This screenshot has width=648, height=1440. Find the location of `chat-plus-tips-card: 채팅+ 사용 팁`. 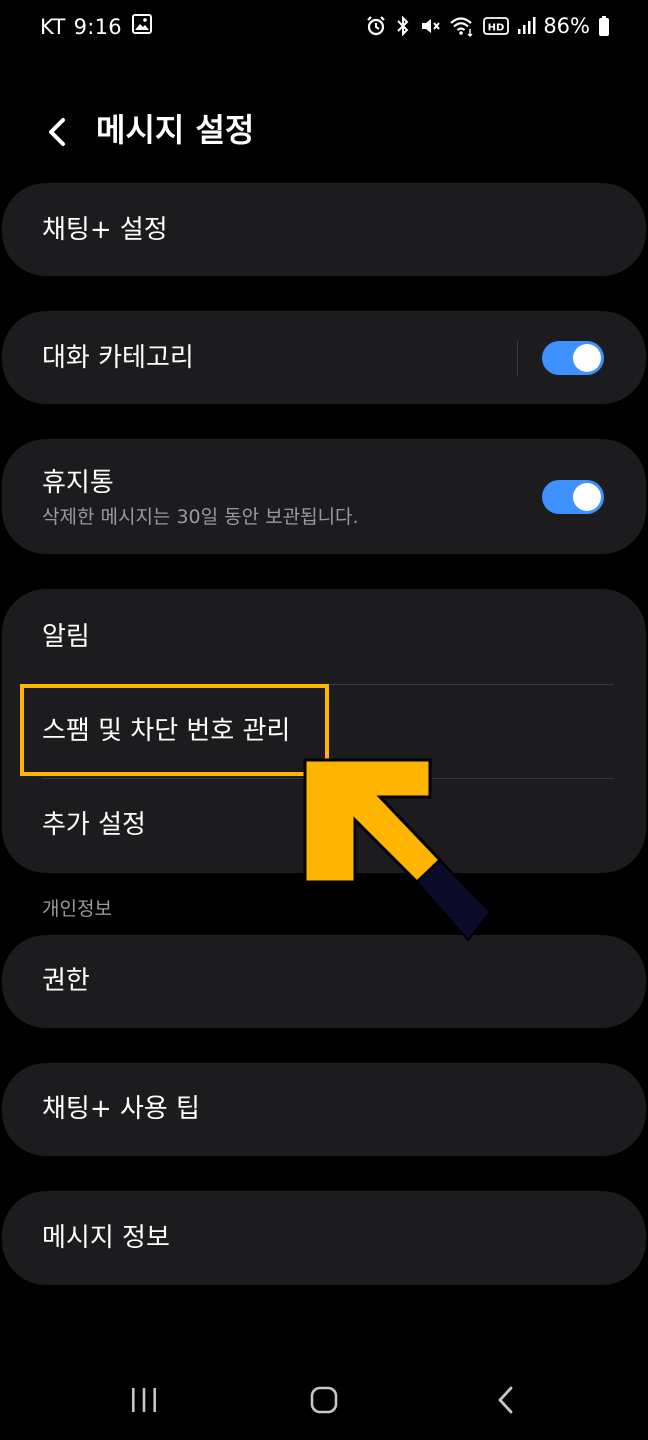

chat-plus-tips-card: 채팅+ 사용 팁 is located at coordinates (324, 1109).